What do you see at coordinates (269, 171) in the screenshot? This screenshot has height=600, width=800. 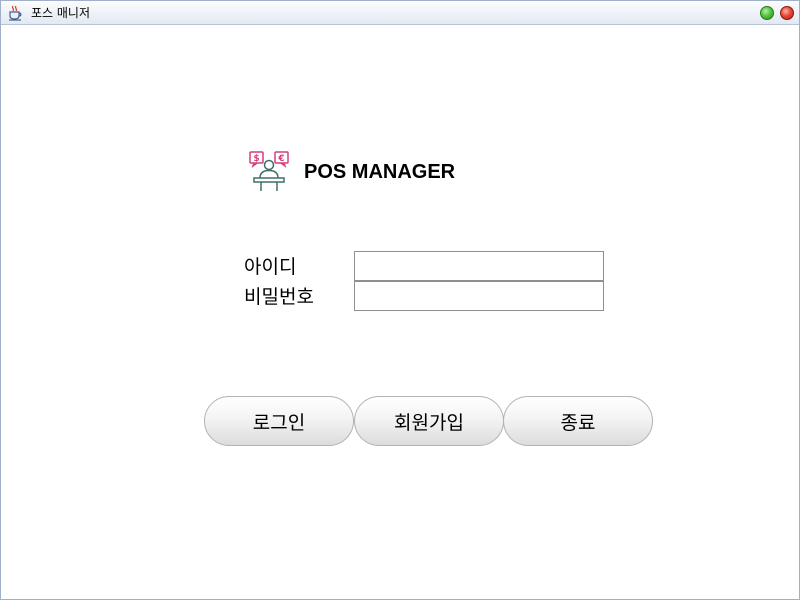 I see `cashier-icon: $ €` at bounding box center [269, 171].